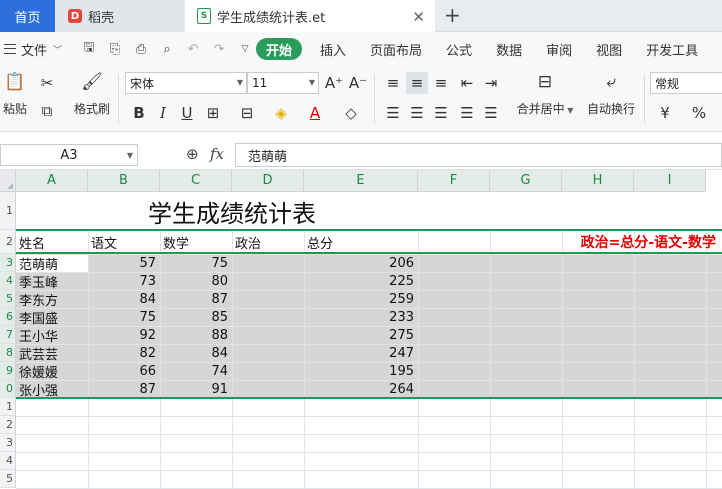 The image size is (722, 489). What do you see at coordinates (672, 49) in the screenshot?
I see `tab-developer: 开发工具` at bounding box center [672, 49].